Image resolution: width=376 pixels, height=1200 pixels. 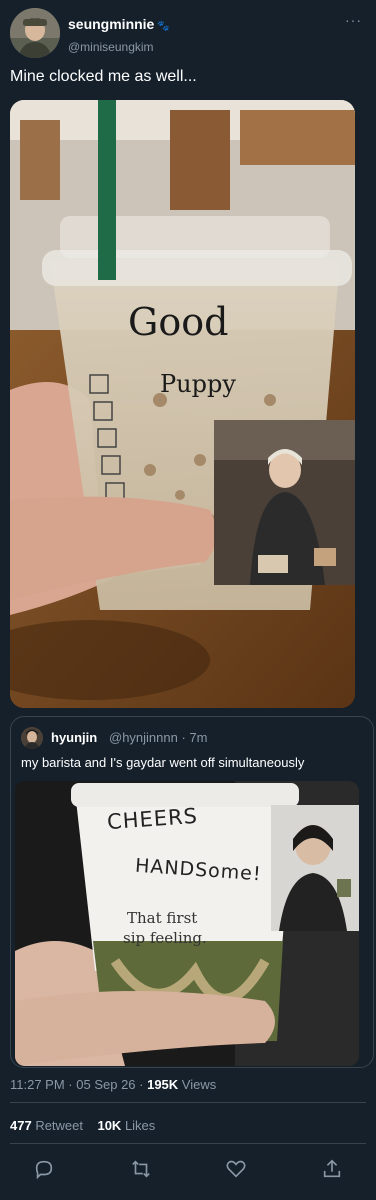 I want to click on quoted-display-name: hyunjin, so click(x=74, y=737).